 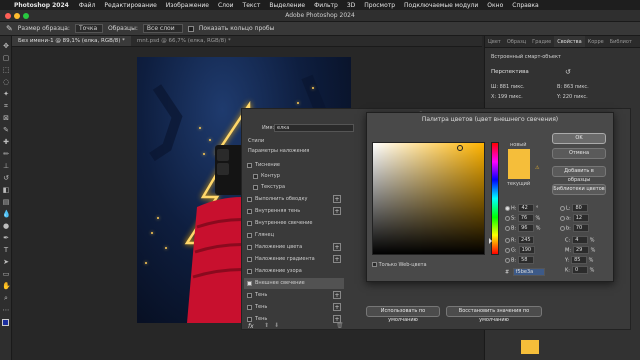 What do you see at coordinates (6, 298) in the screenshot?
I see `zoom-tool-icon: ⌕` at bounding box center [6, 298].